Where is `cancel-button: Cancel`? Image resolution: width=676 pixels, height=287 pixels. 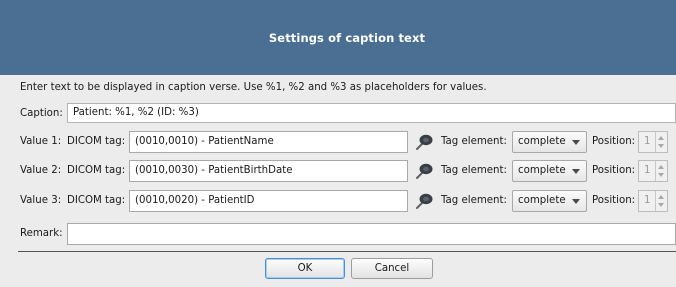 cancel-button: Cancel is located at coordinates (392, 268).